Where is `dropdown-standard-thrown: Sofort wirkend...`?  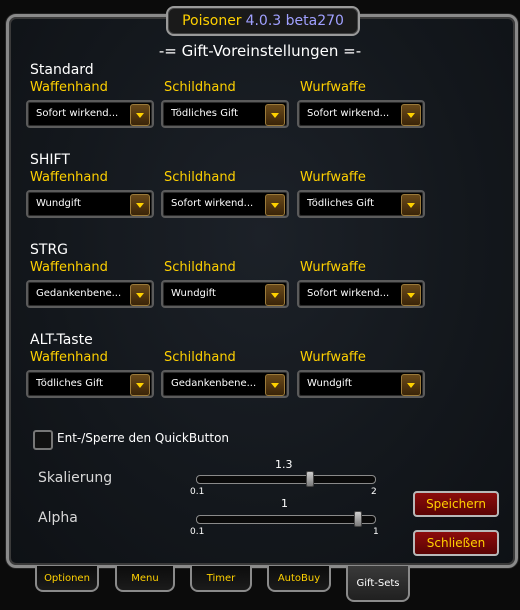
dropdown-standard-thrown: Sofort wirkend... is located at coordinates (361, 114).